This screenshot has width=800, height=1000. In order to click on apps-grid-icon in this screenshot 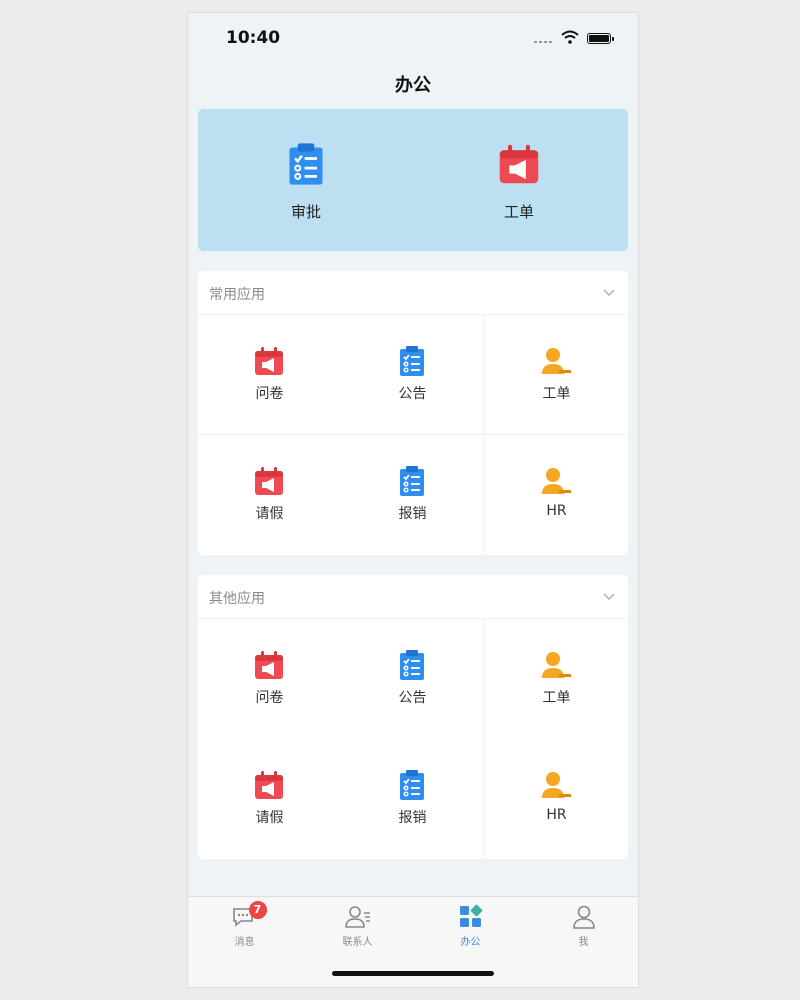, I will do `click(470, 915)`.